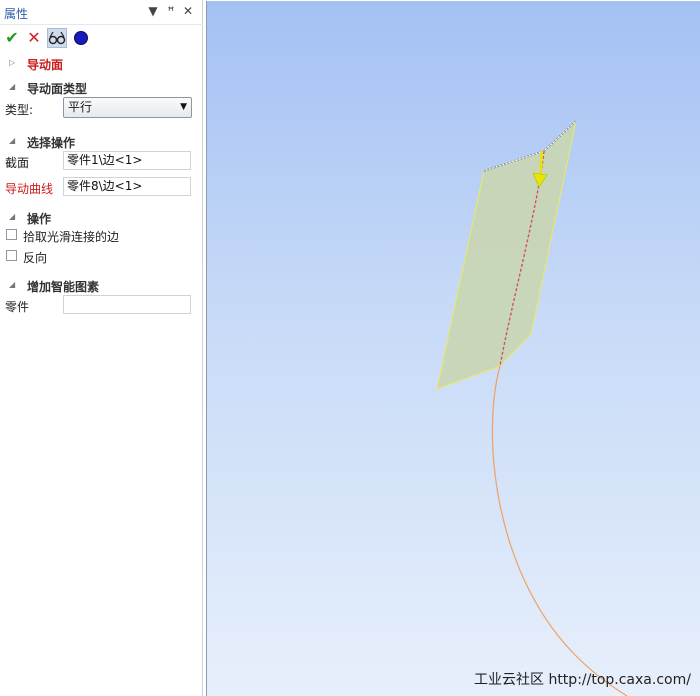 This screenshot has height=696, width=700. I want to click on part-label: 零件, so click(17, 307).